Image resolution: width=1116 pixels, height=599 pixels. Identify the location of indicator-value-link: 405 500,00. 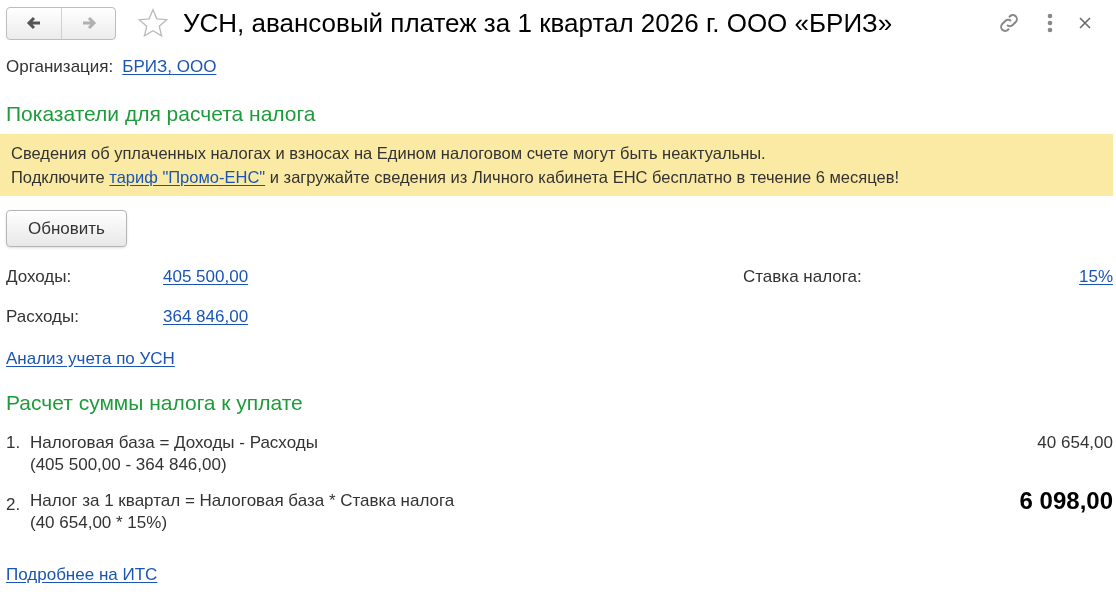
(206, 277).